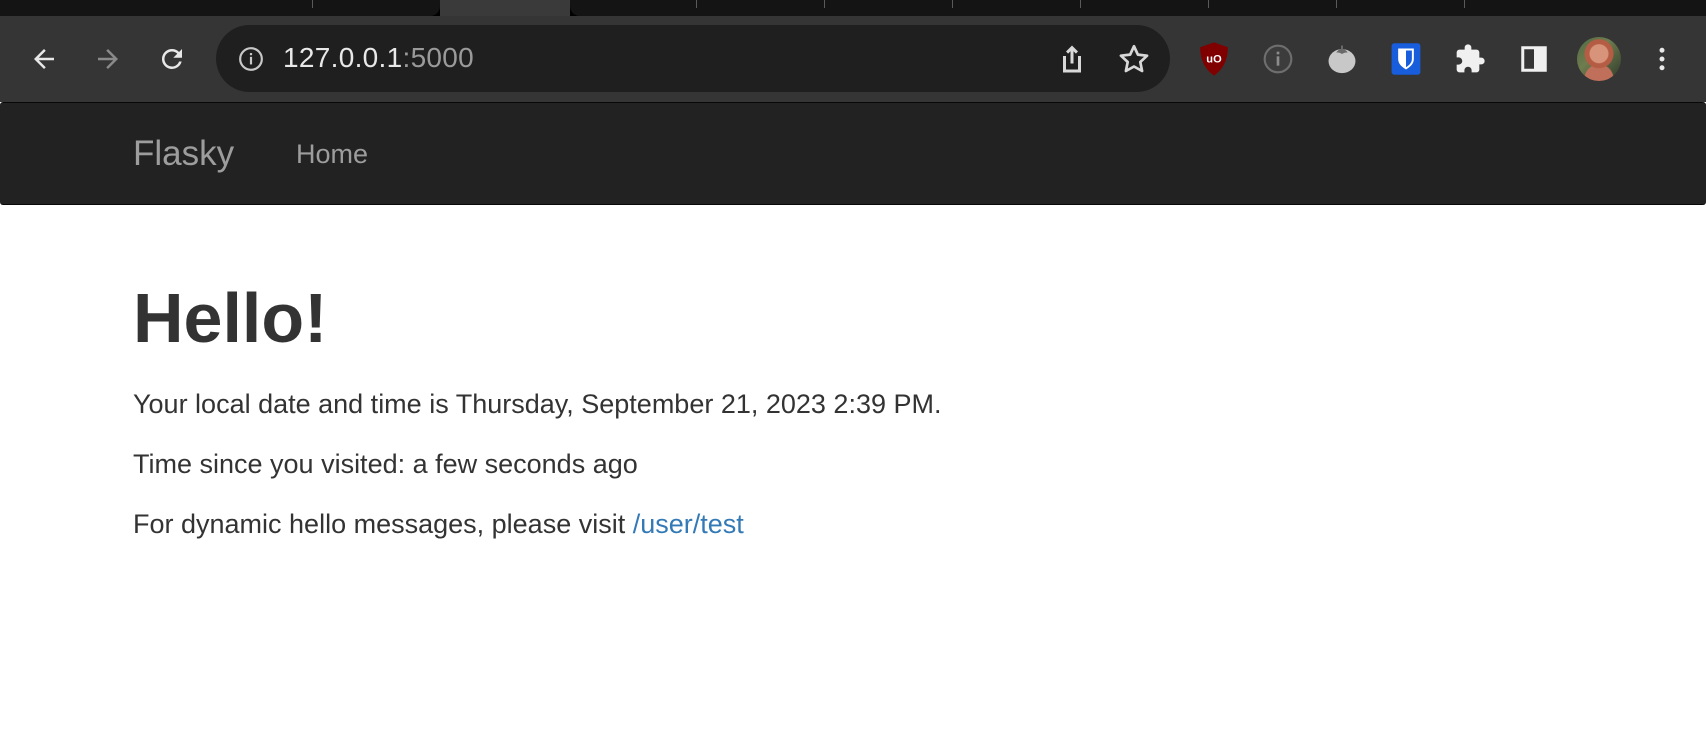  Describe the element at coordinates (1072, 59) in the screenshot. I see `share-icon` at that location.